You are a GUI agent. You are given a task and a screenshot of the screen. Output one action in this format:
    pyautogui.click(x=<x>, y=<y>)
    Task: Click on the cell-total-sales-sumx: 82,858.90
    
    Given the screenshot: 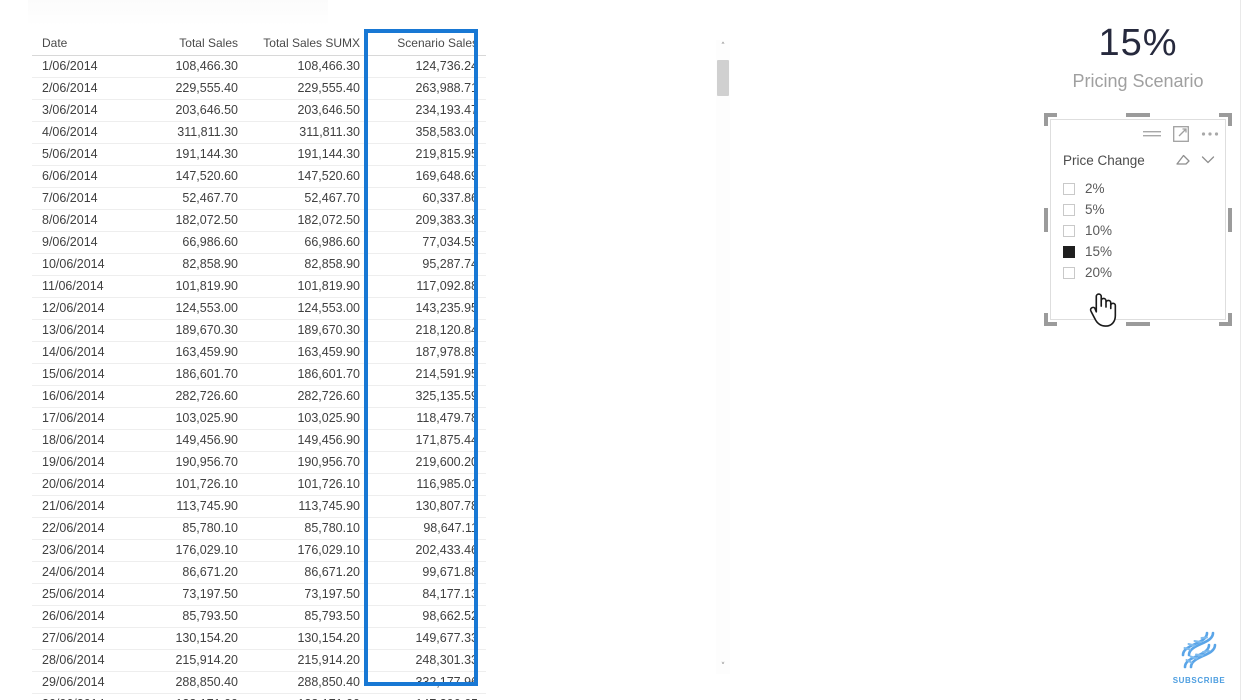 What is the action you would take?
    pyautogui.click(x=307, y=264)
    